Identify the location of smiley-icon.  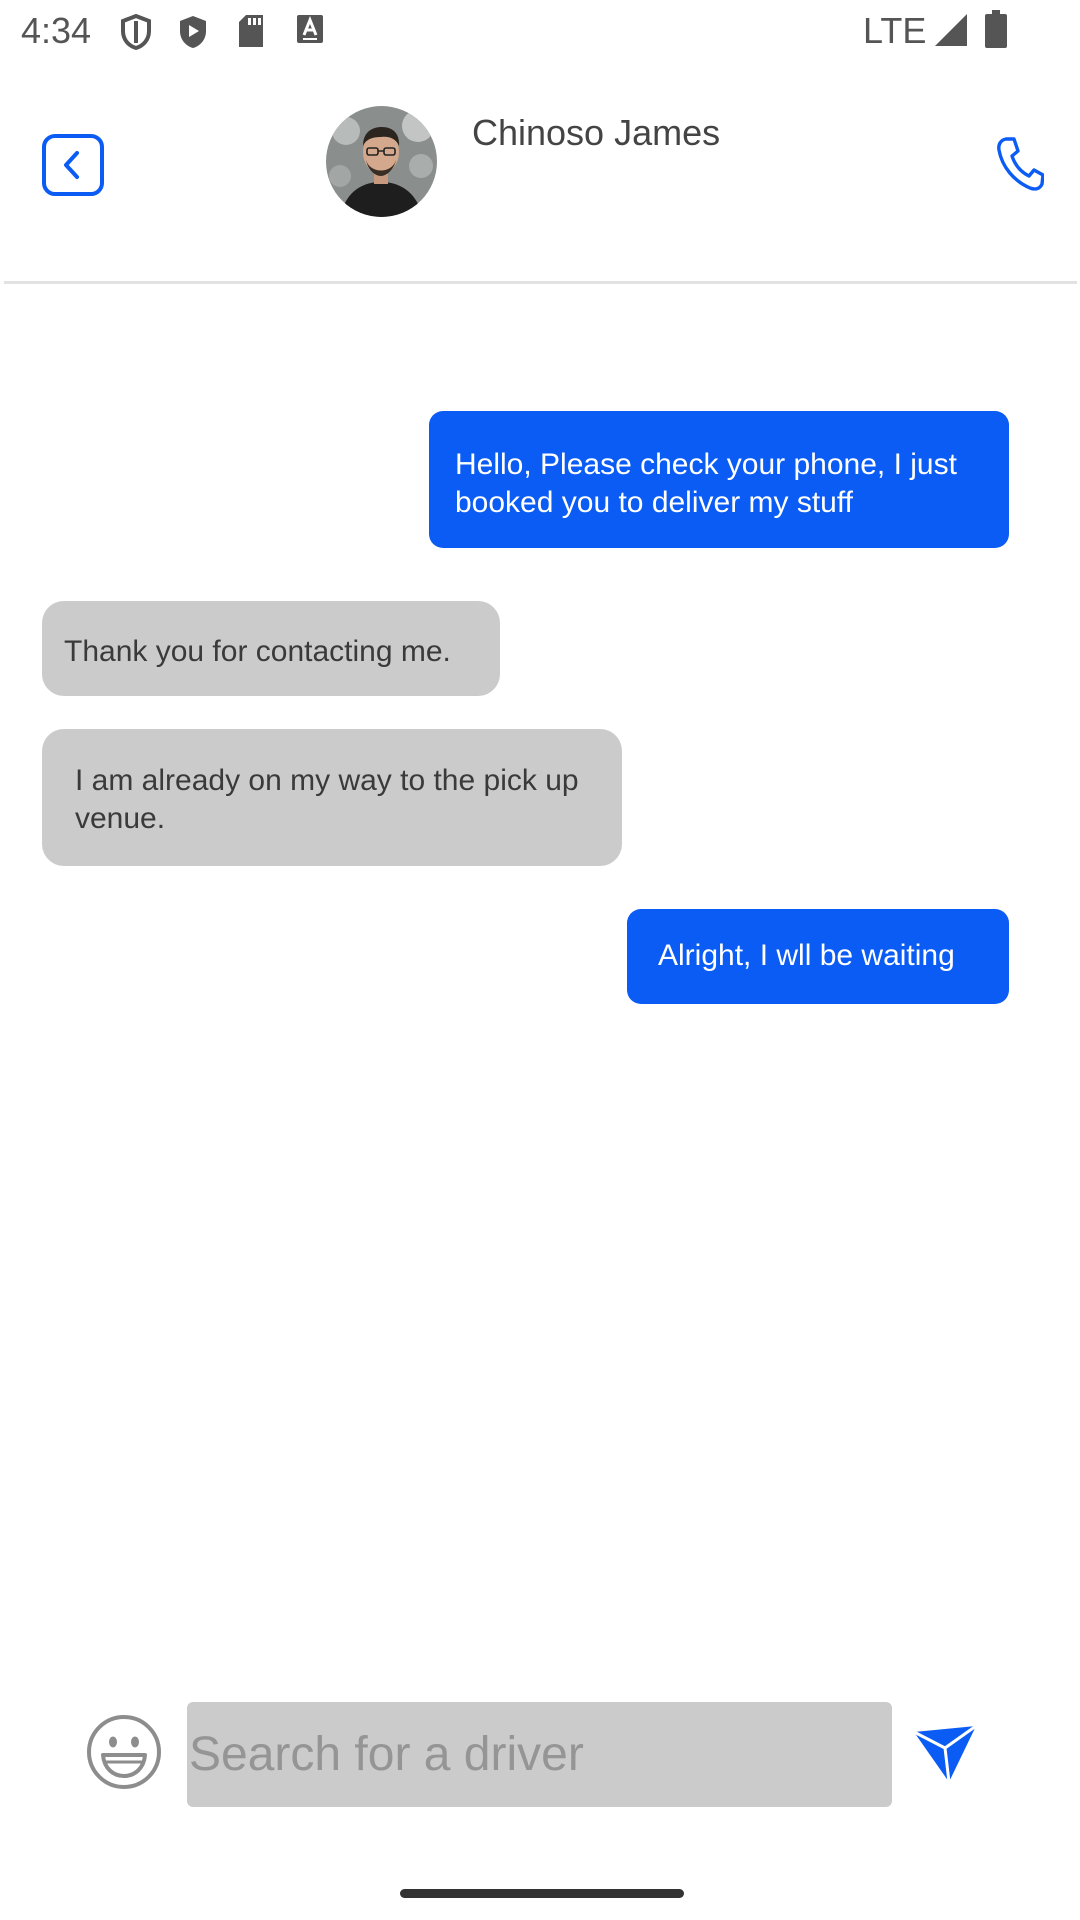
(124, 1752).